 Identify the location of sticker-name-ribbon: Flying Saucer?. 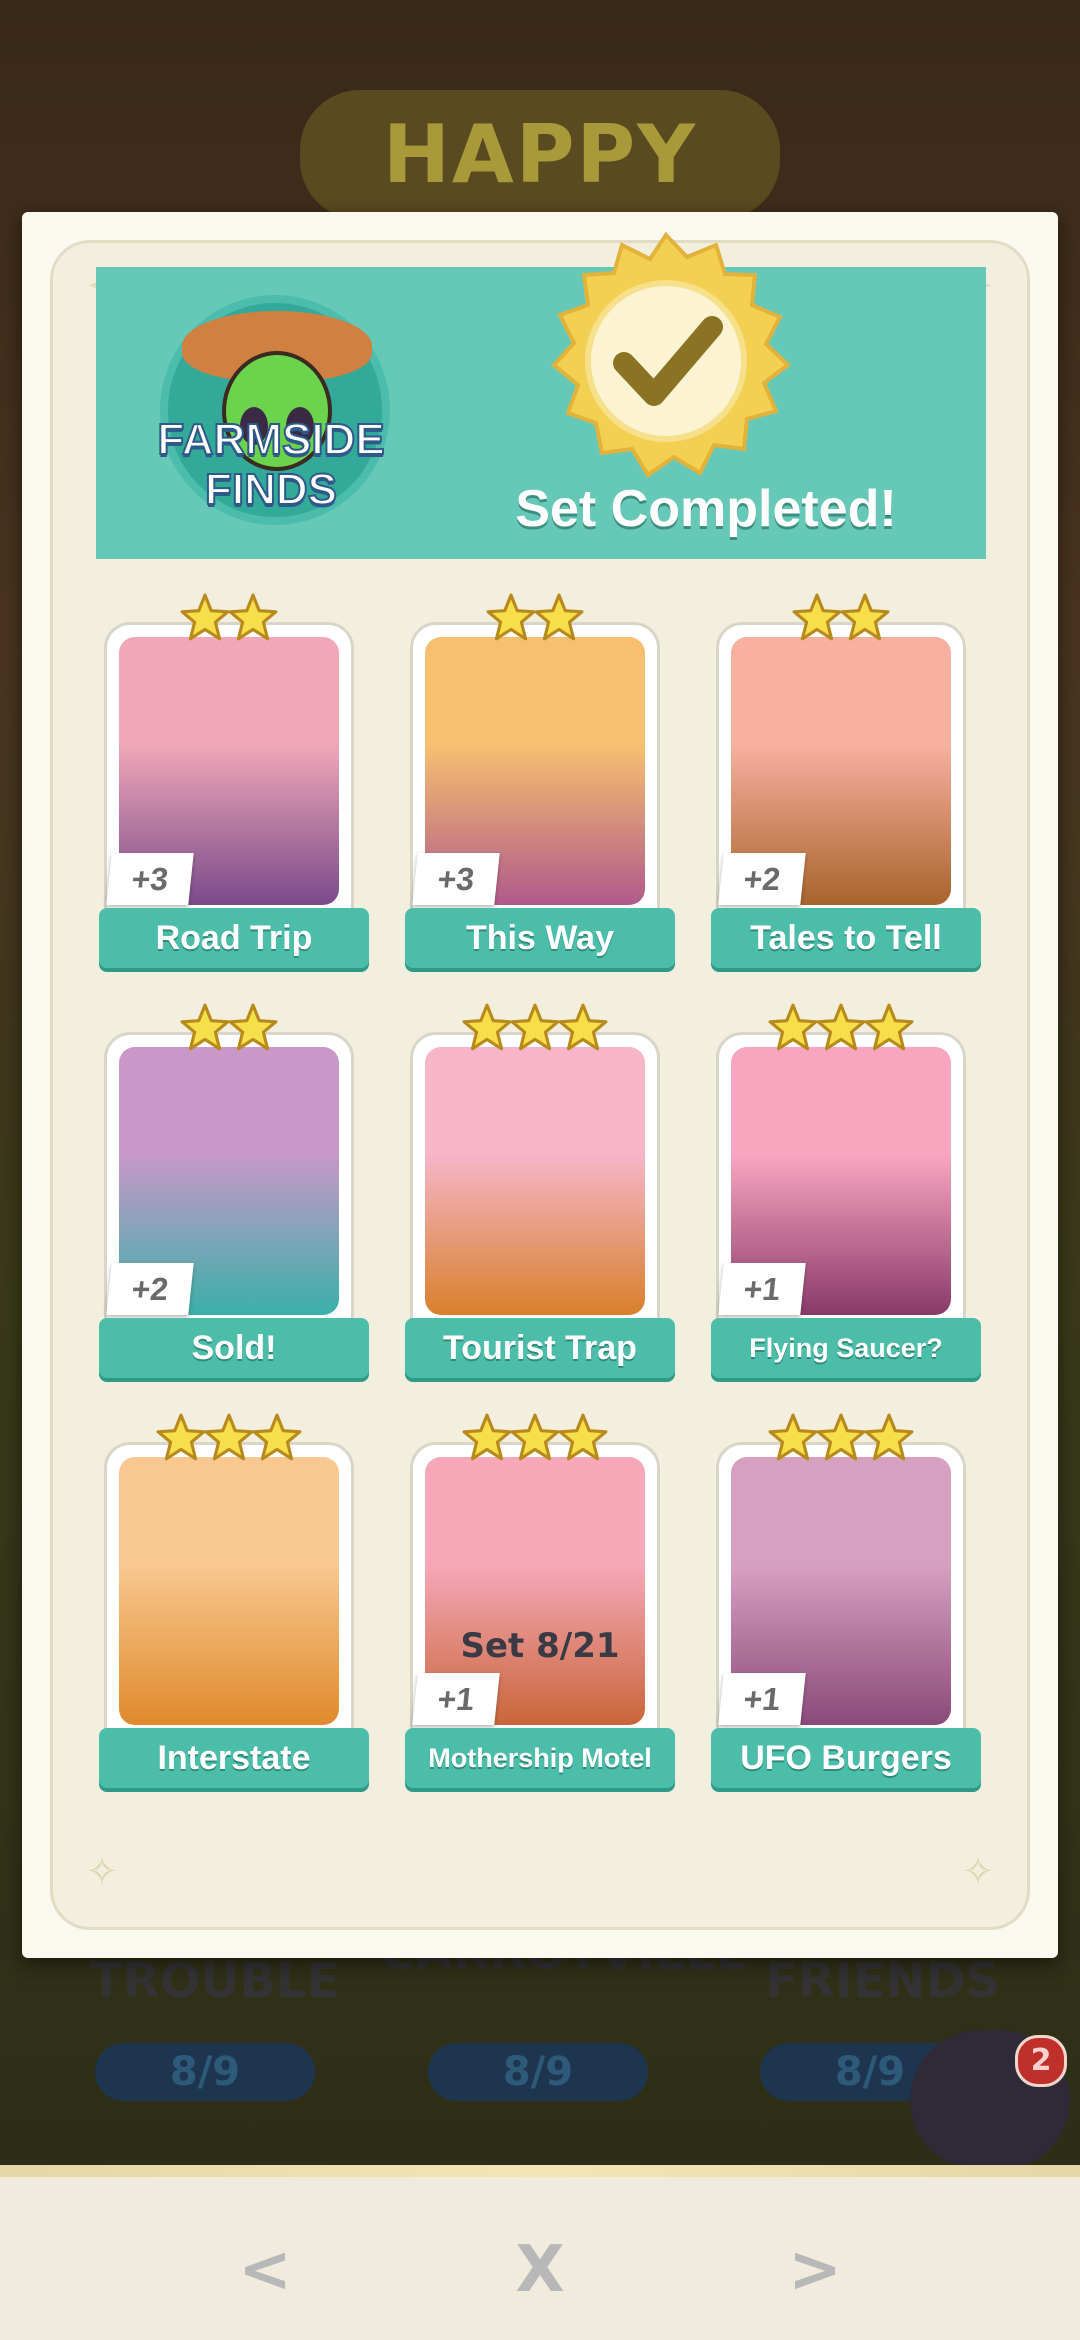
(846, 1348).